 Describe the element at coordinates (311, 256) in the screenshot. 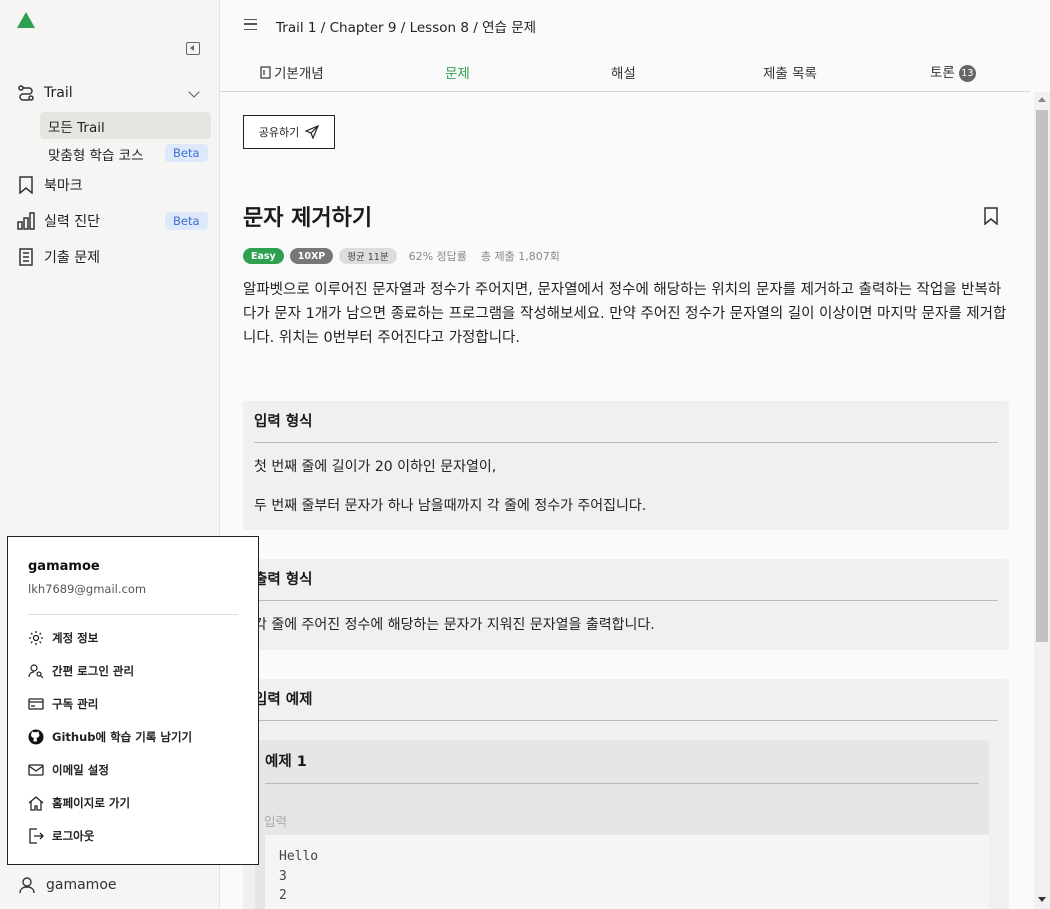

I see `xp-badge: 10XP` at that location.